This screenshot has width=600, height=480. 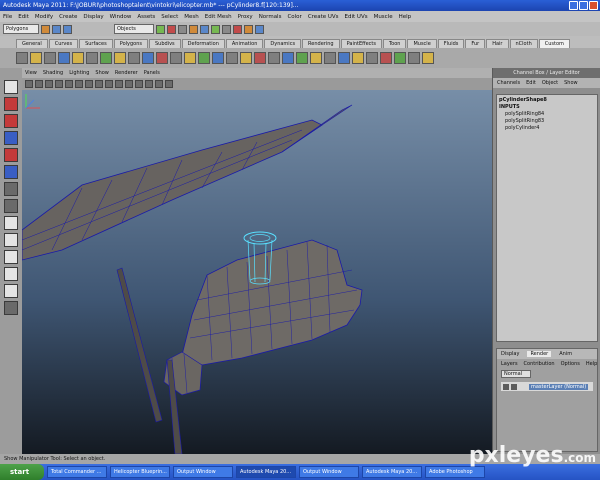 What do you see at coordinates (497, 43) in the screenshot?
I see `shelf-tab-hair: Hair` at bounding box center [497, 43].